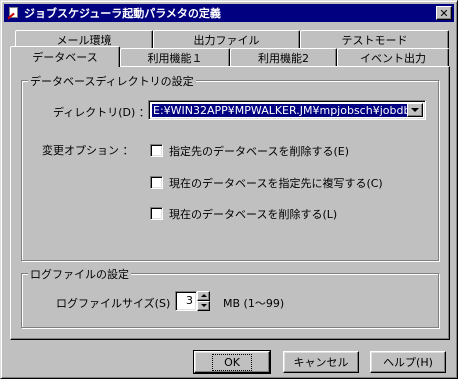  I want to click on change-options-label: 変更オプション ：, so click(88, 150).